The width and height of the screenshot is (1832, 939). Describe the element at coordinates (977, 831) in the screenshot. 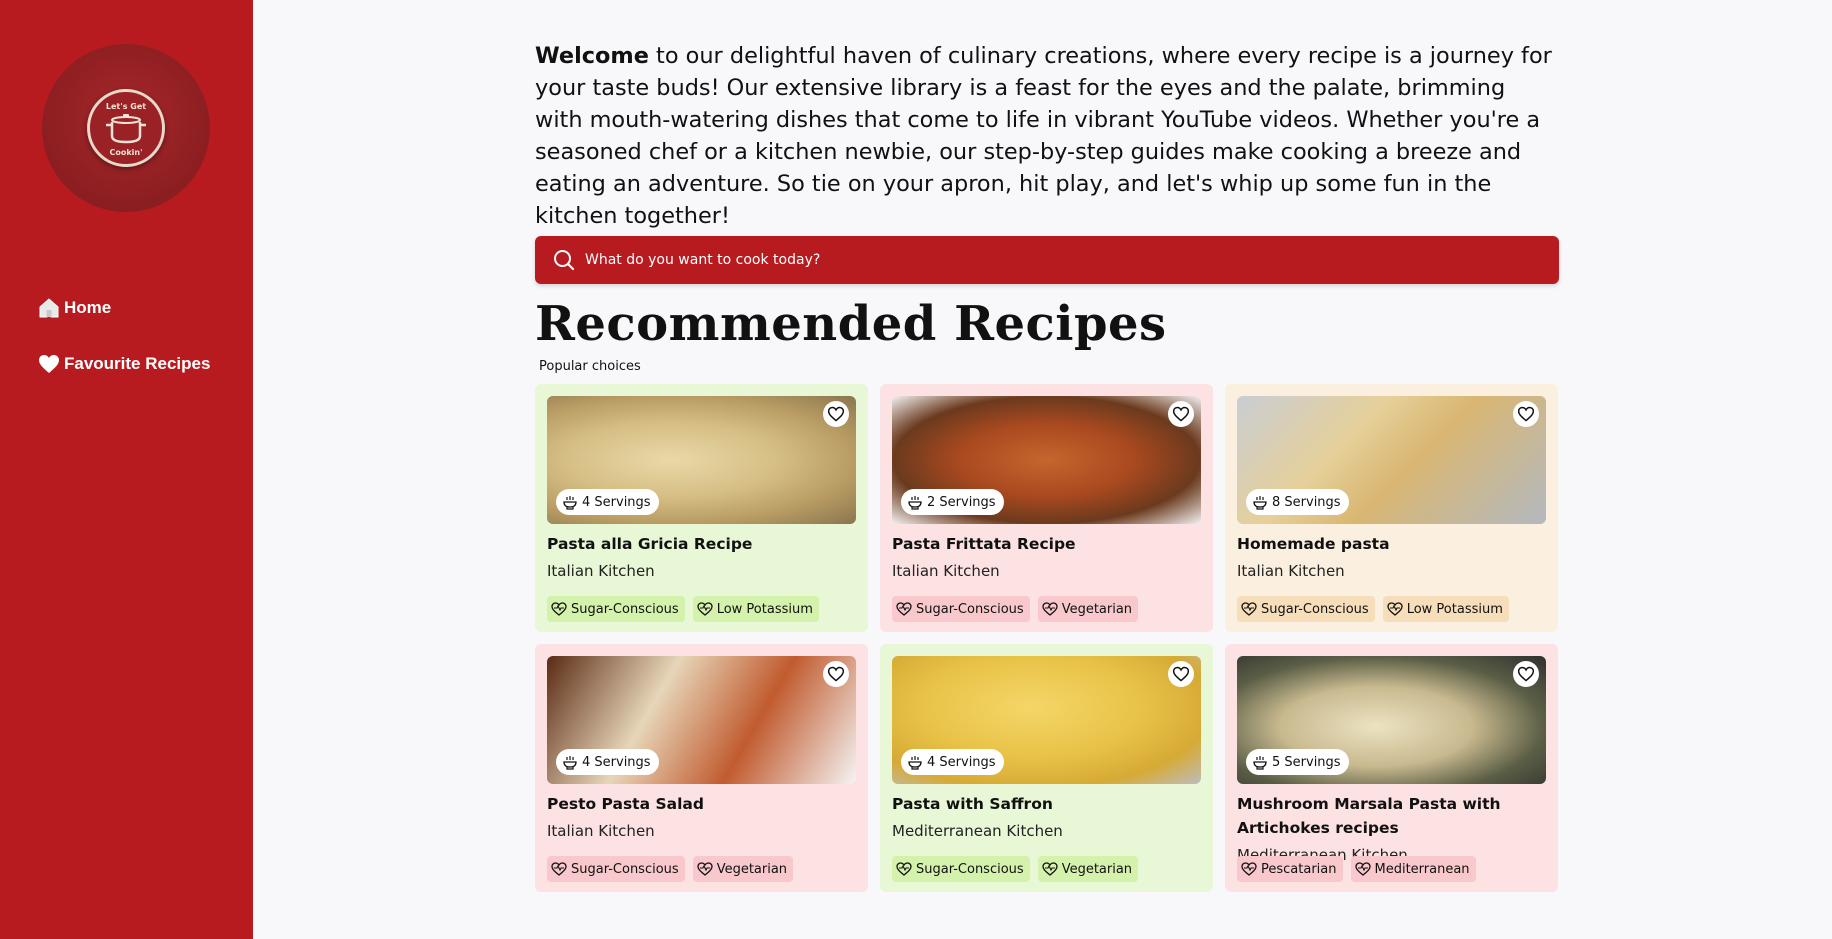

I see `recipe-kitchen: Mediterranean Kitchen` at that location.